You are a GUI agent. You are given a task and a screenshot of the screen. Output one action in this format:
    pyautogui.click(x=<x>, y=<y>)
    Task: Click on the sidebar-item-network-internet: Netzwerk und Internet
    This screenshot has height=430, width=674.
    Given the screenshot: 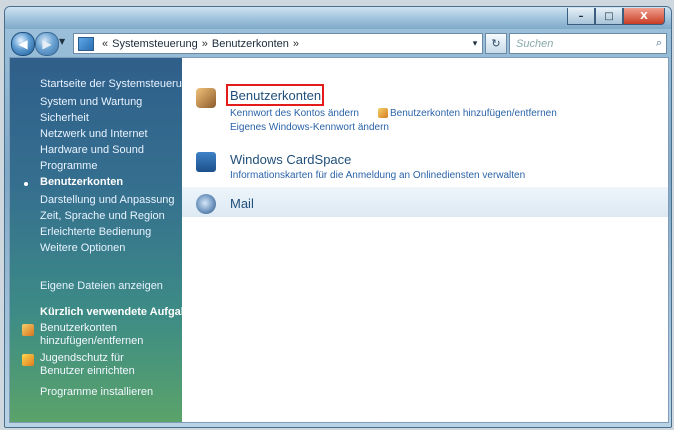 What is the action you would take?
    pyautogui.click(x=94, y=134)
    